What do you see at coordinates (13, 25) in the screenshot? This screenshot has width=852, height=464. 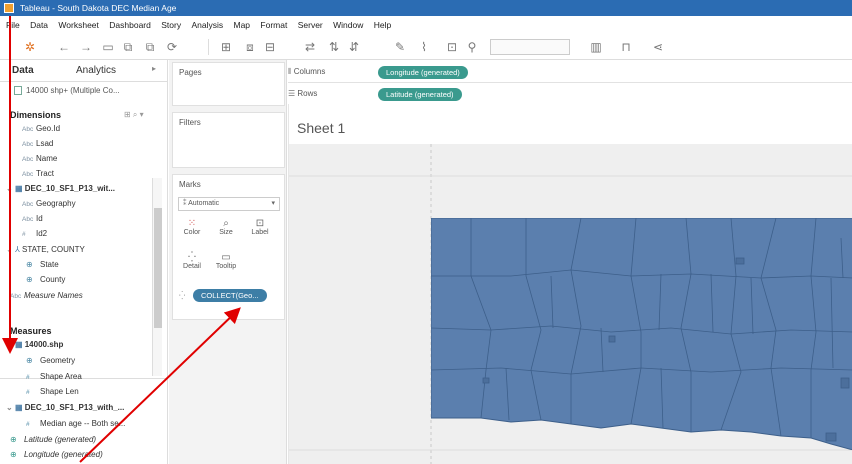 I see `menu-file: File` at bounding box center [13, 25].